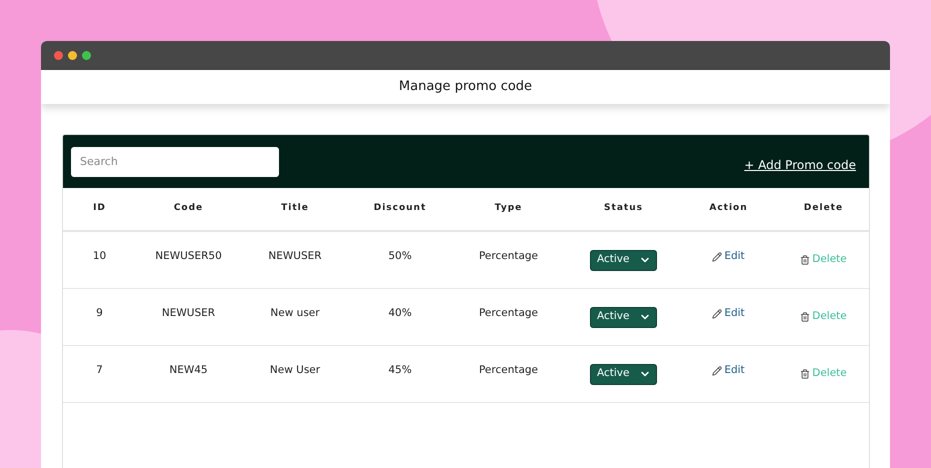 The width and height of the screenshot is (931, 468). I want to click on table-cell-text: New user, so click(295, 314).